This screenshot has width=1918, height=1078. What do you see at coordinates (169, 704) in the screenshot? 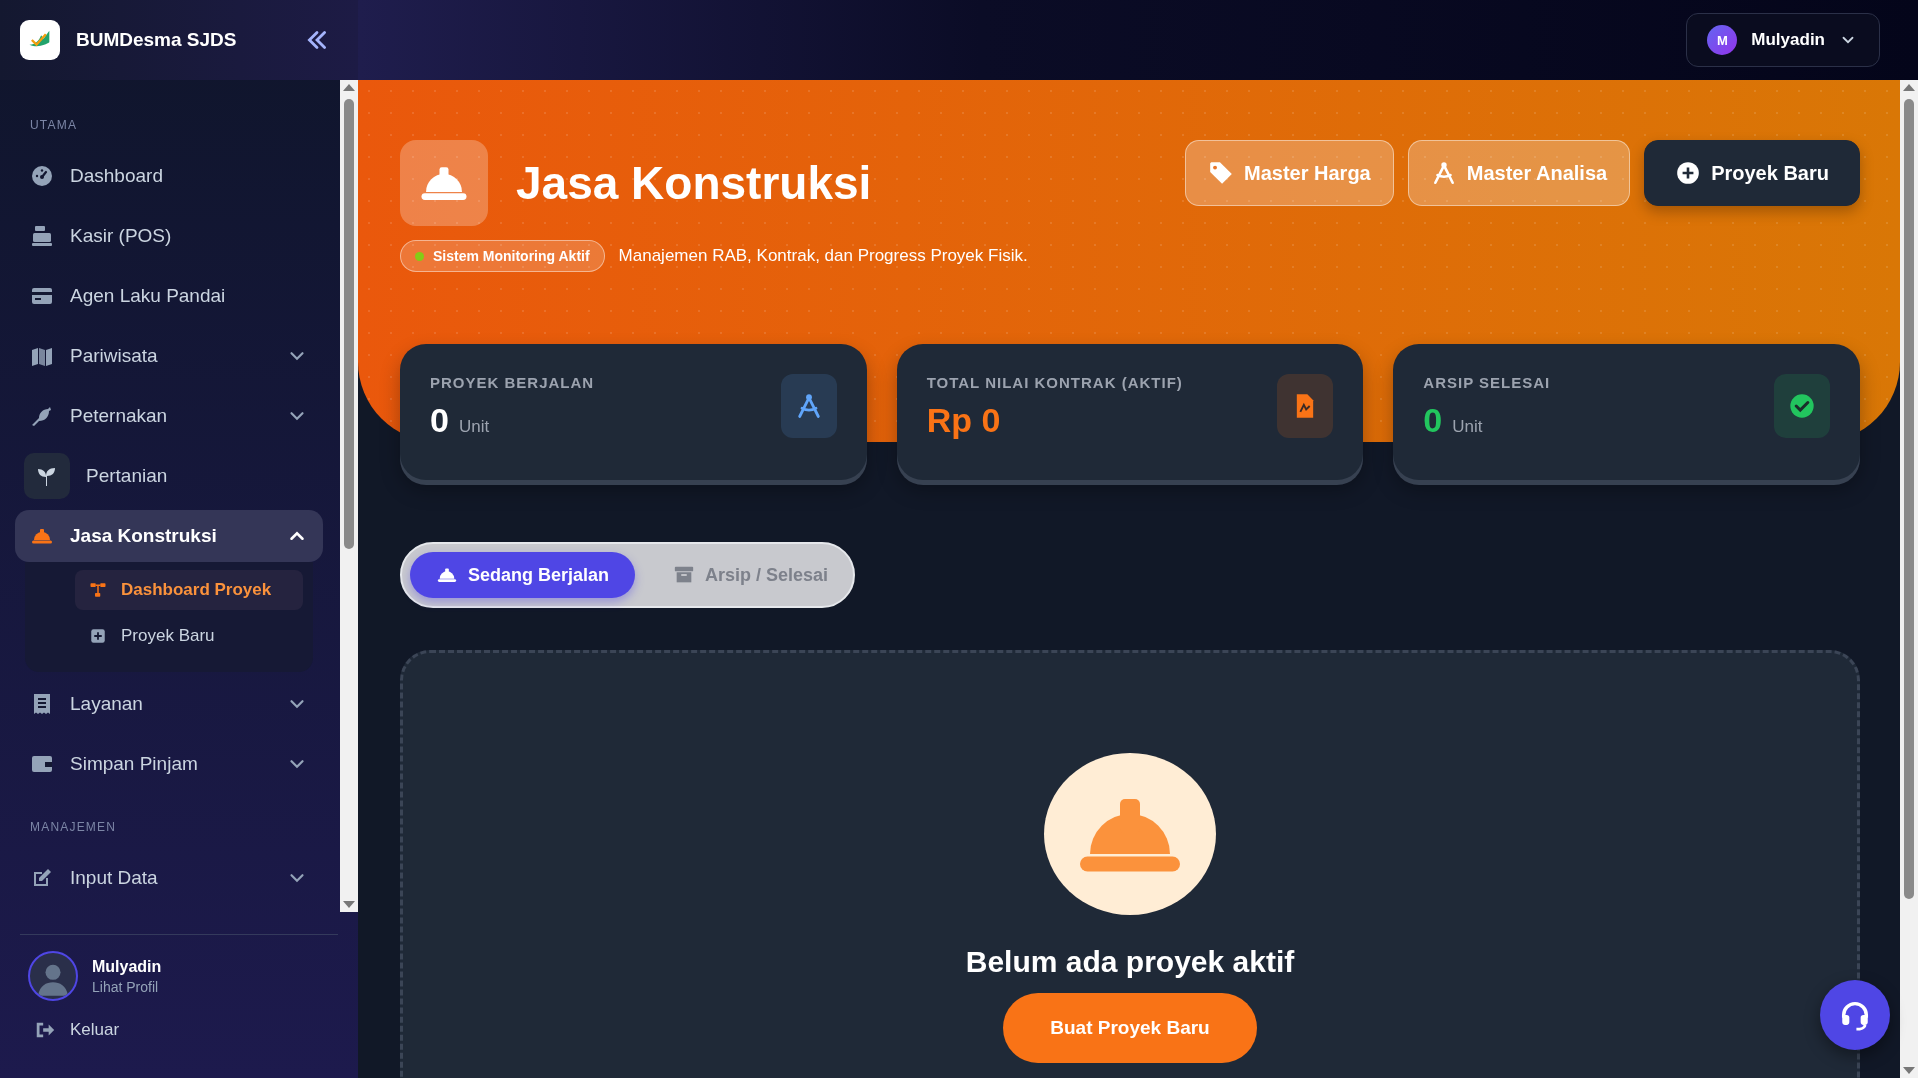
I see `sidebar-item: Layanan` at bounding box center [169, 704].